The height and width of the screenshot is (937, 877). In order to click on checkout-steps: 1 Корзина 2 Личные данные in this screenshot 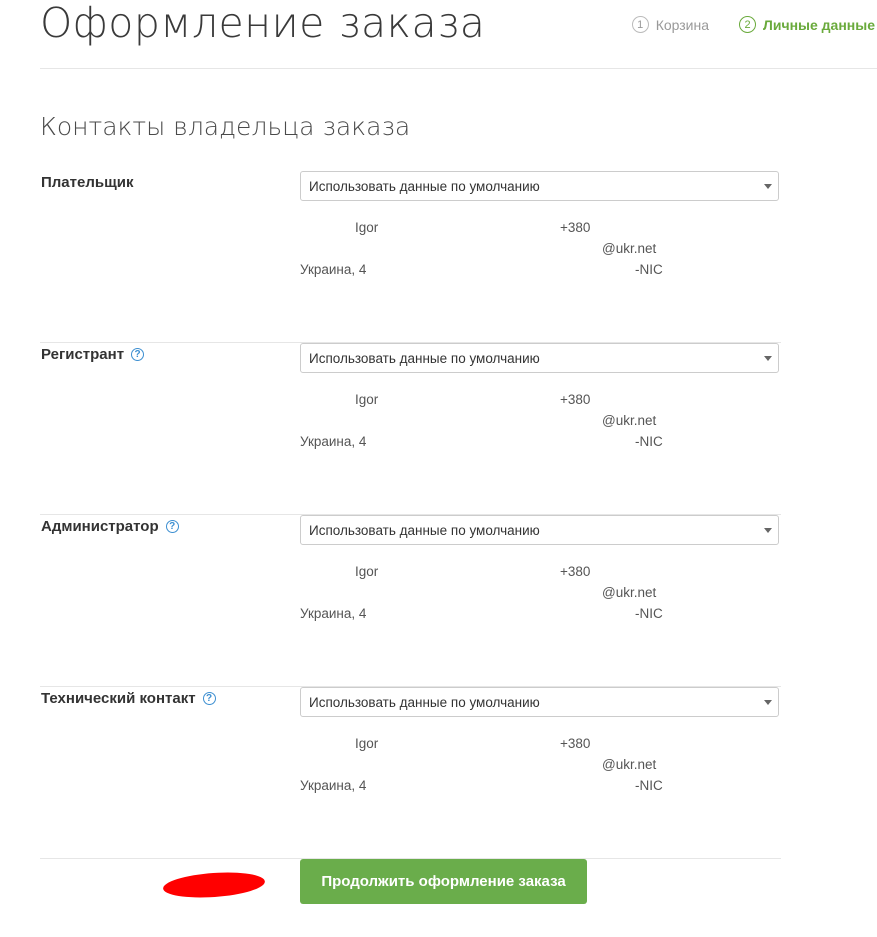, I will do `click(753, 24)`.